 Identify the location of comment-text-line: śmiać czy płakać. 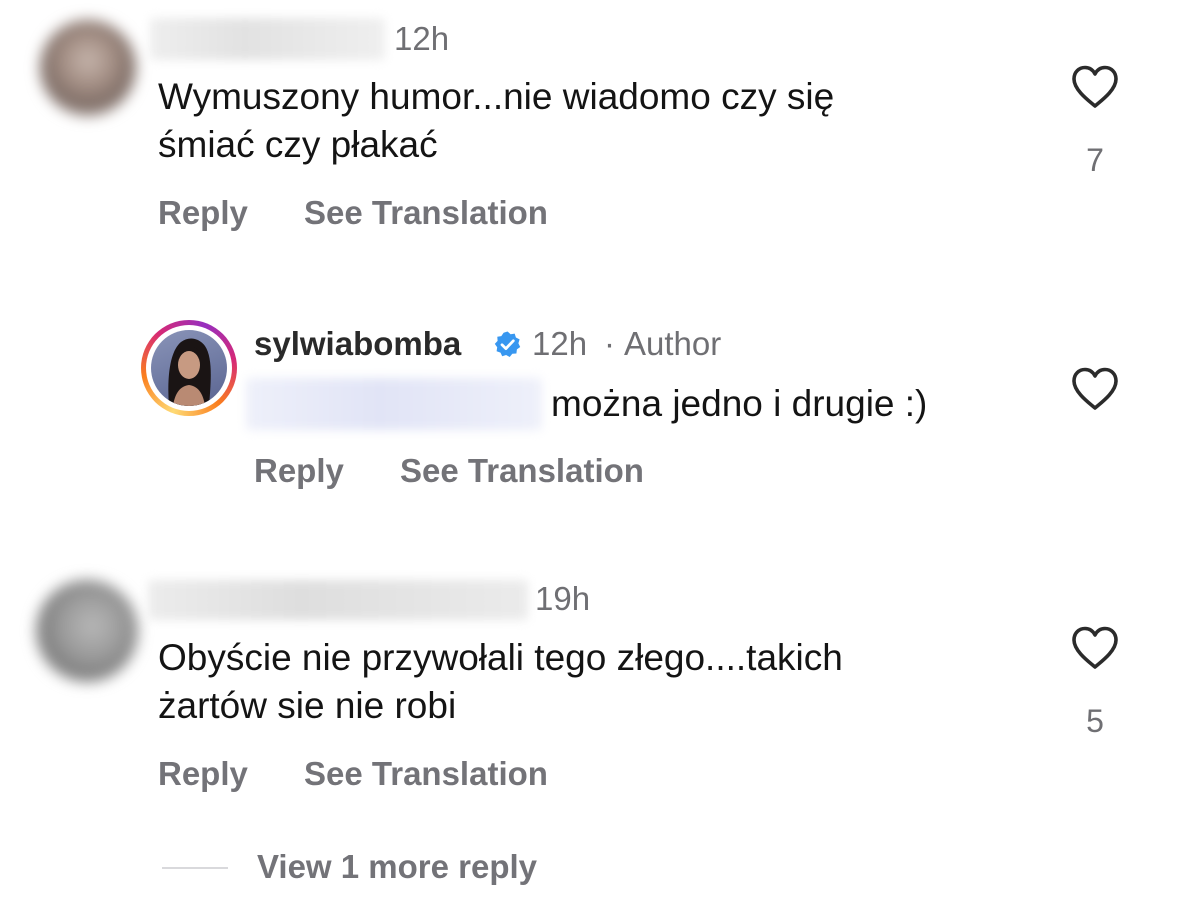
(298, 144).